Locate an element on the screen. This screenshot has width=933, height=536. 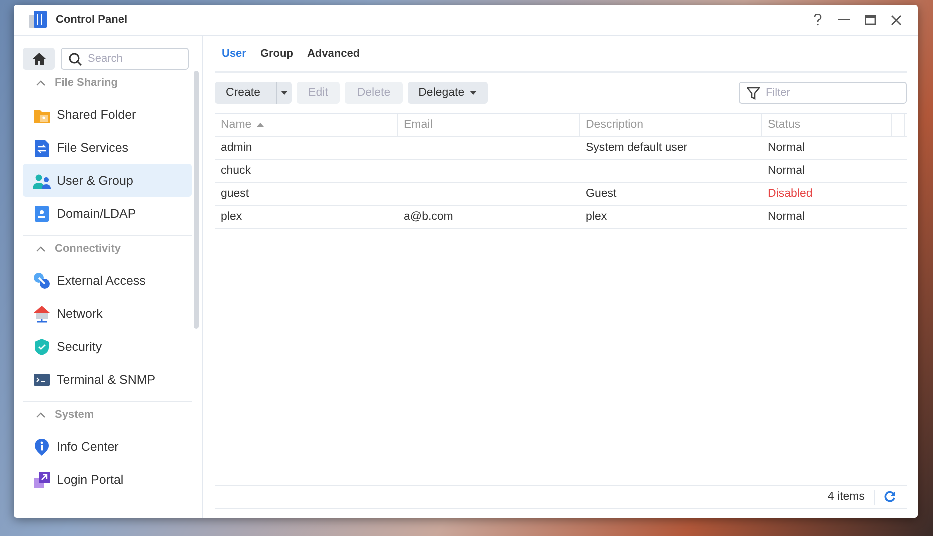
scrollbar is located at coordinates (196, 200).